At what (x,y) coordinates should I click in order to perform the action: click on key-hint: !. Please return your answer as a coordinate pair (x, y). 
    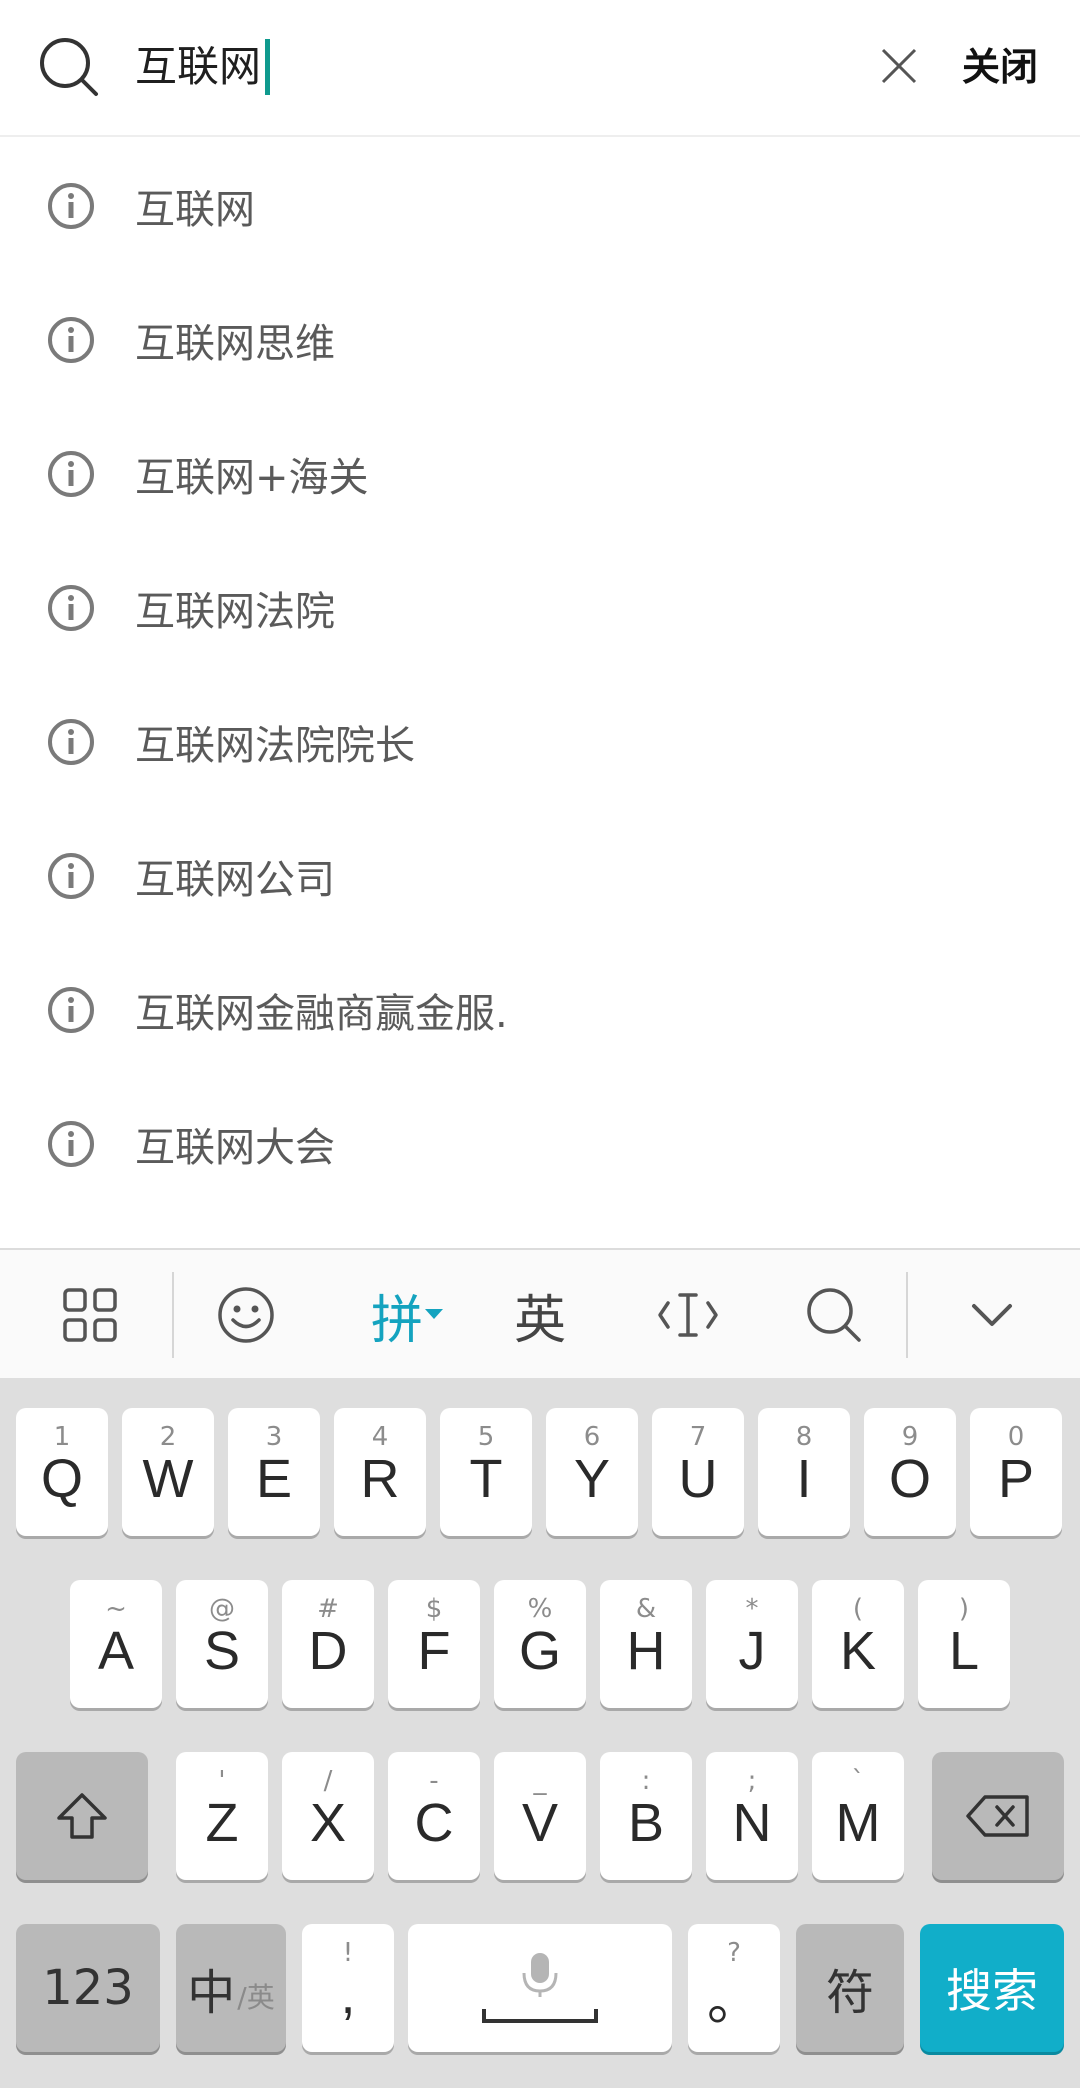
    Looking at the image, I should click on (348, 1953).